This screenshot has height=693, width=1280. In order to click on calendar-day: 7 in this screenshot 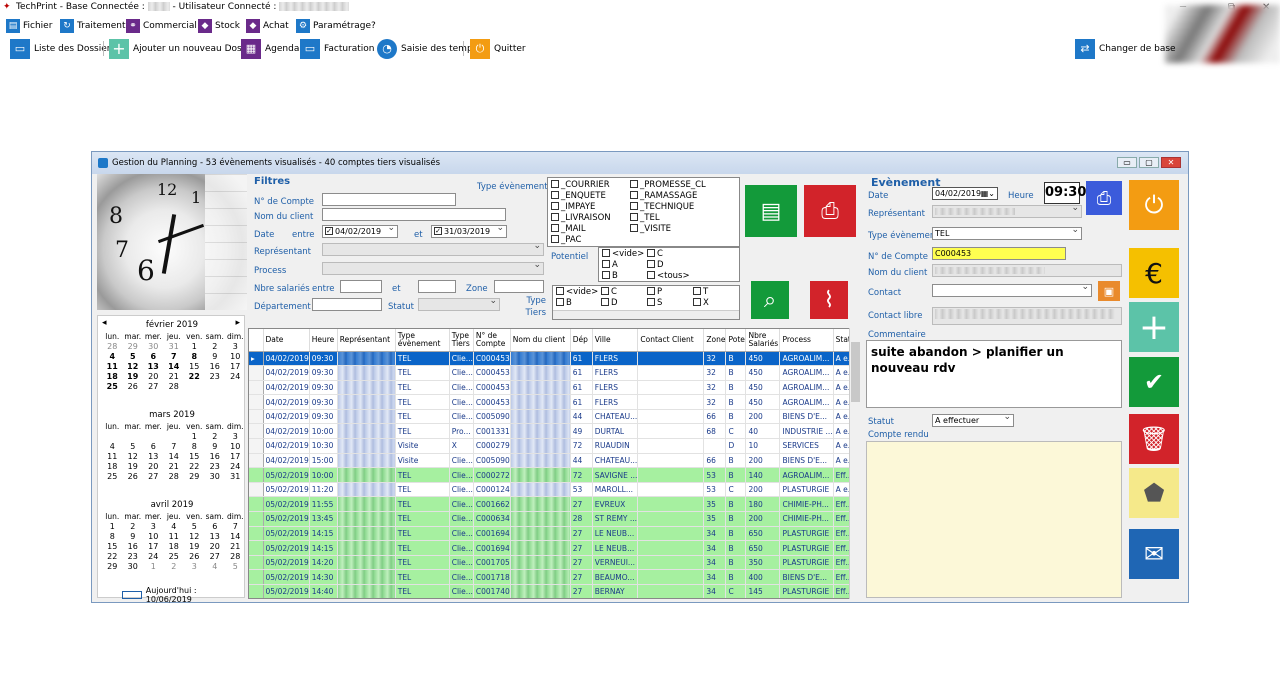, I will do `click(174, 447)`.